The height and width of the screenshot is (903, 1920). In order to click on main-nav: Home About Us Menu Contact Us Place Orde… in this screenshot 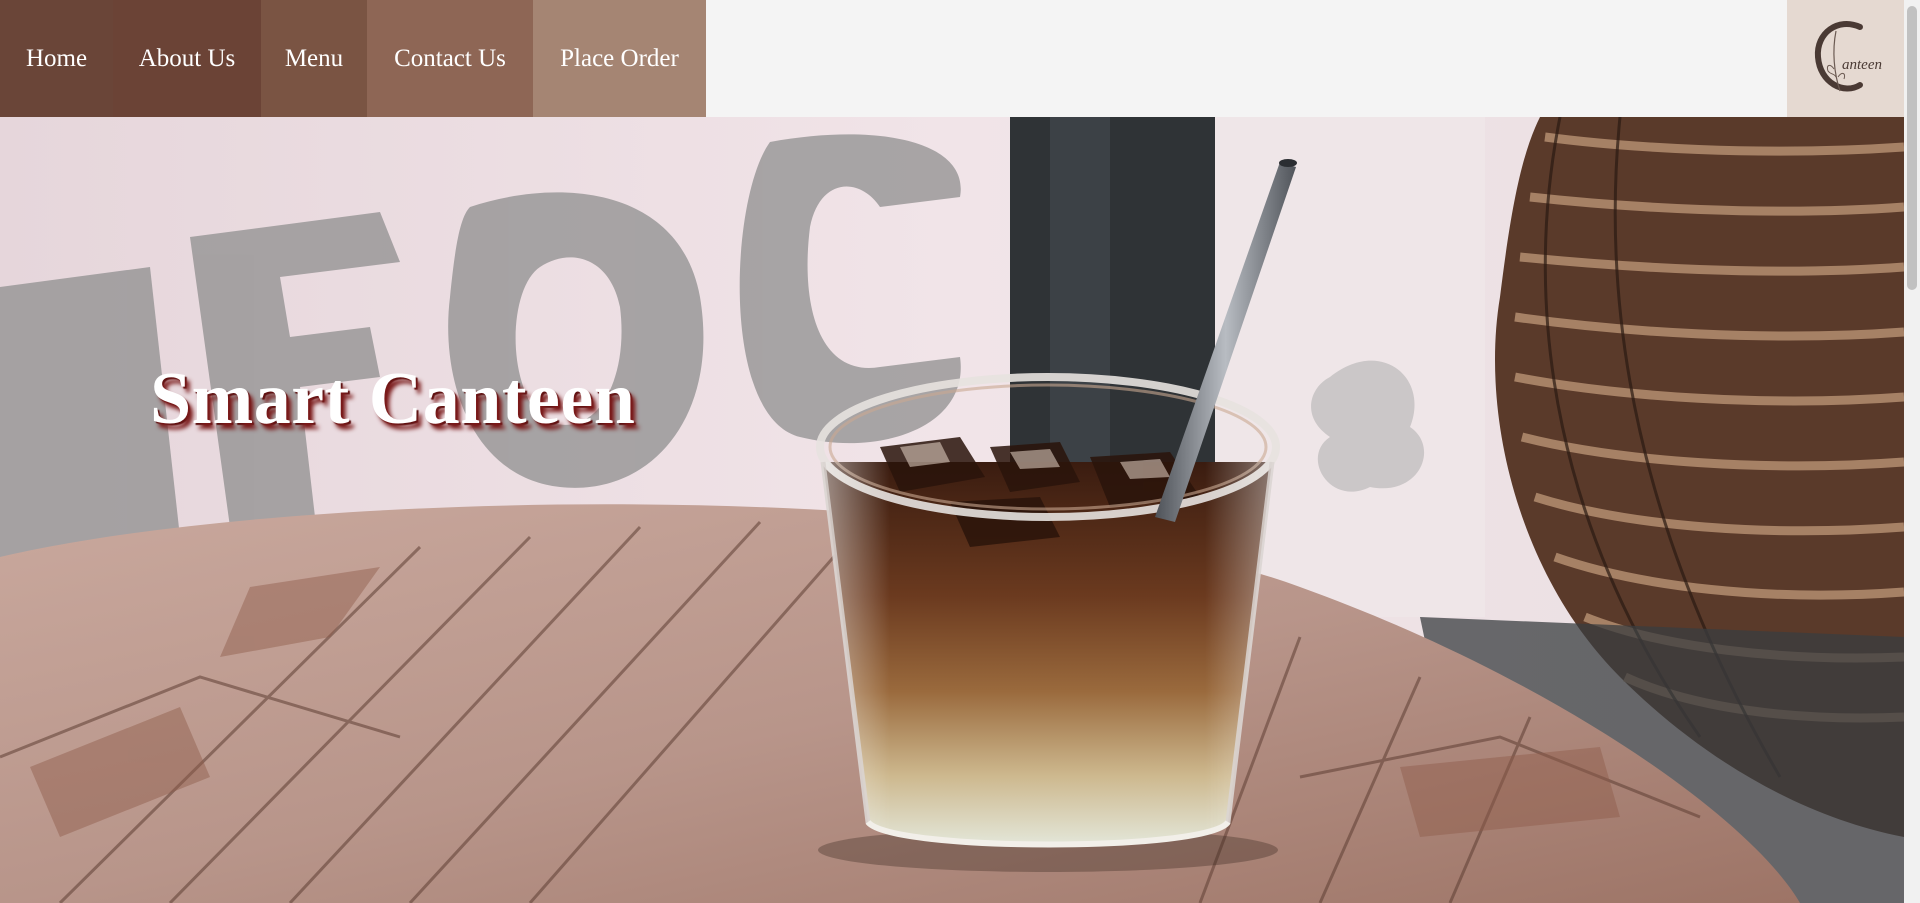, I will do `click(353, 58)`.